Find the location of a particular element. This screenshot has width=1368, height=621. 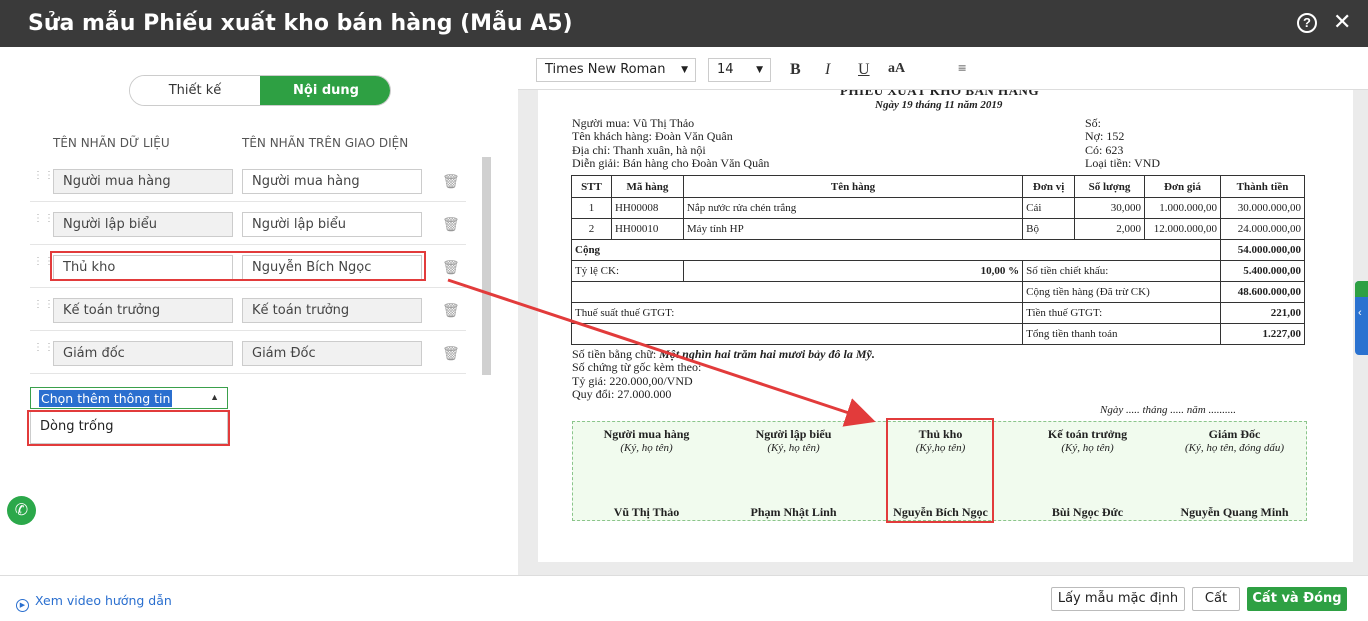

mode-toggle: Thiết kế Nội dung is located at coordinates (260, 90).